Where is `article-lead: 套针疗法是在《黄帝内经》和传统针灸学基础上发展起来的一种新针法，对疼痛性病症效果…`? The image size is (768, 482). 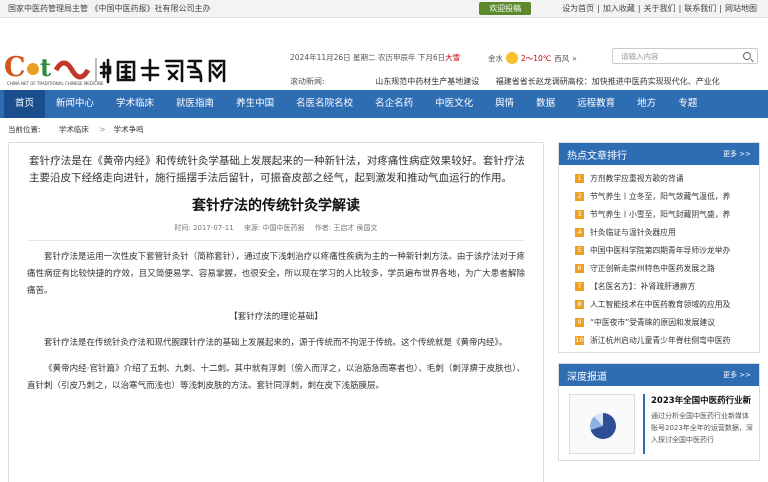 article-lead: 套针疗法是在《黄帝内经》和传统针灸学基础上发展起来的一种新针法，对疼痛性病症效果… is located at coordinates (277, 169).